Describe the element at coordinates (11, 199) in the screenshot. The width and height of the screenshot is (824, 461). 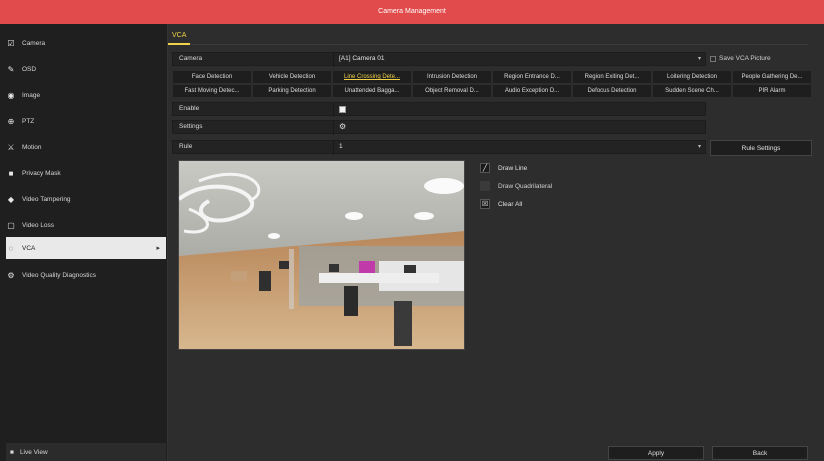
I see `video-tampering-icon: ◆` at that location.